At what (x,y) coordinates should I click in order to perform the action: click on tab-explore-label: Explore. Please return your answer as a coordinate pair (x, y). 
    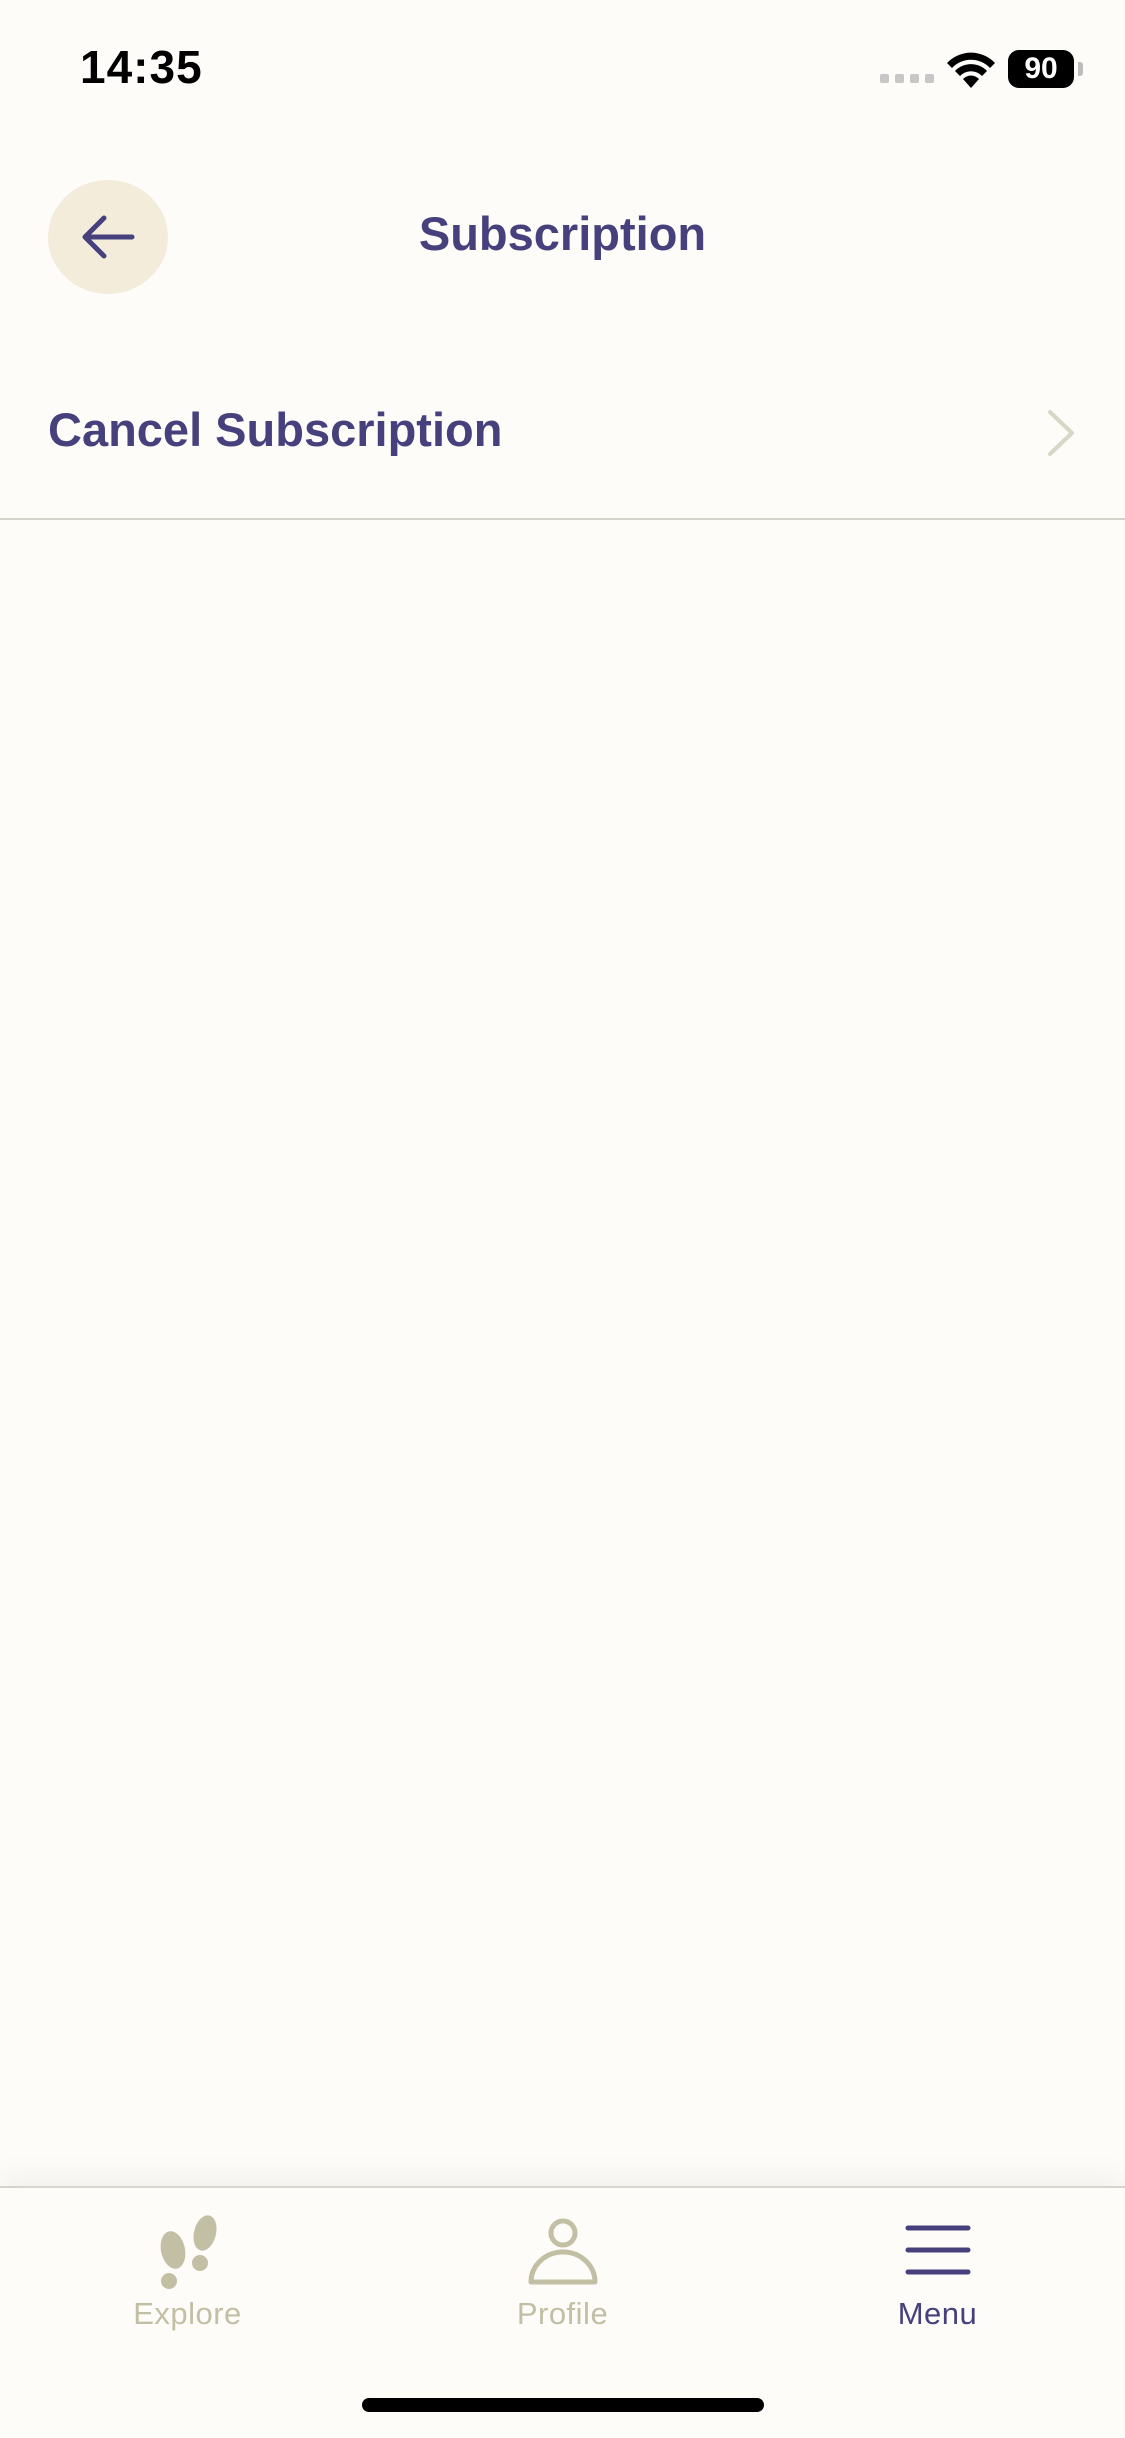
    Looking at the image, I should click on (187, 2313).